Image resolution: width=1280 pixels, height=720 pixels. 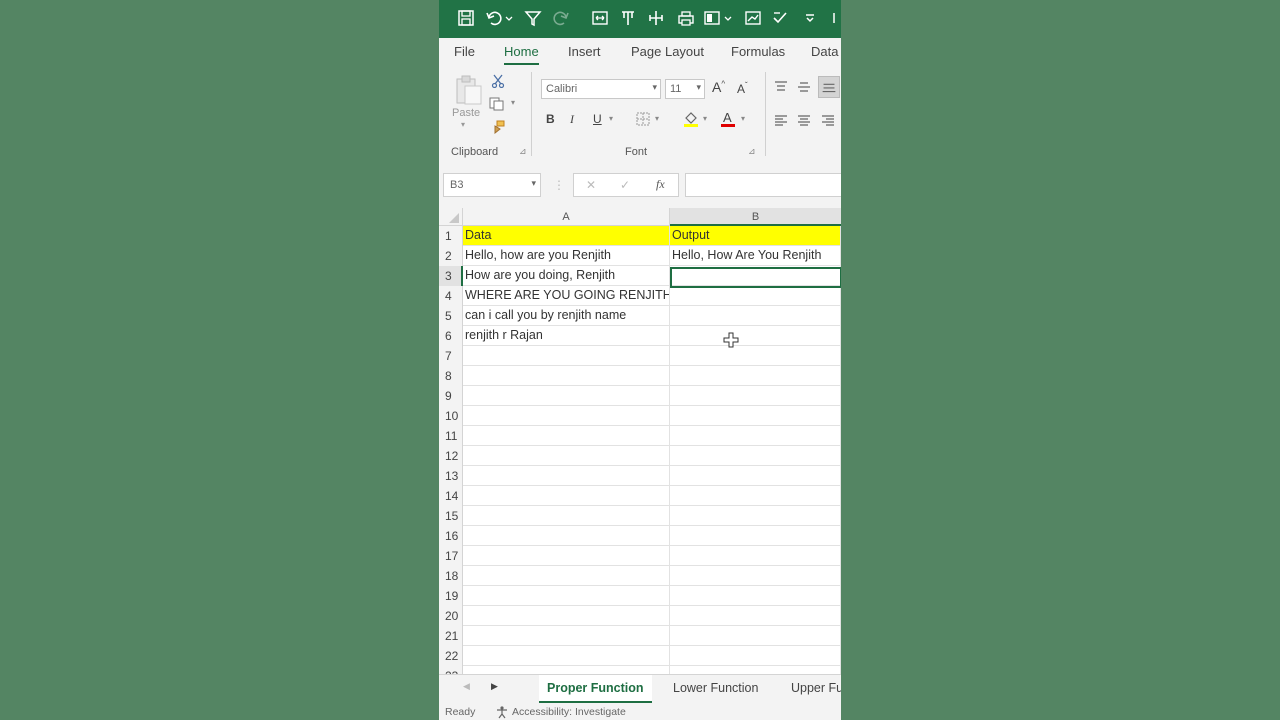 What do you see at coordinates (572, 119) in the screenshot?
I see `italic-button: I` at bounding box center [572, 119].